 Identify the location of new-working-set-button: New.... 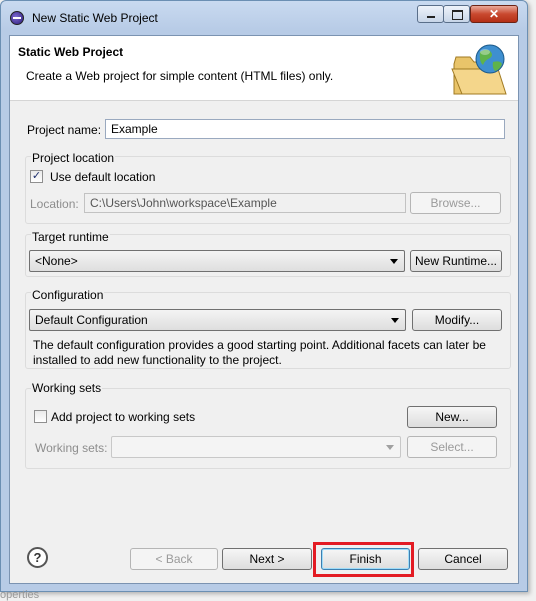
(452, 417).